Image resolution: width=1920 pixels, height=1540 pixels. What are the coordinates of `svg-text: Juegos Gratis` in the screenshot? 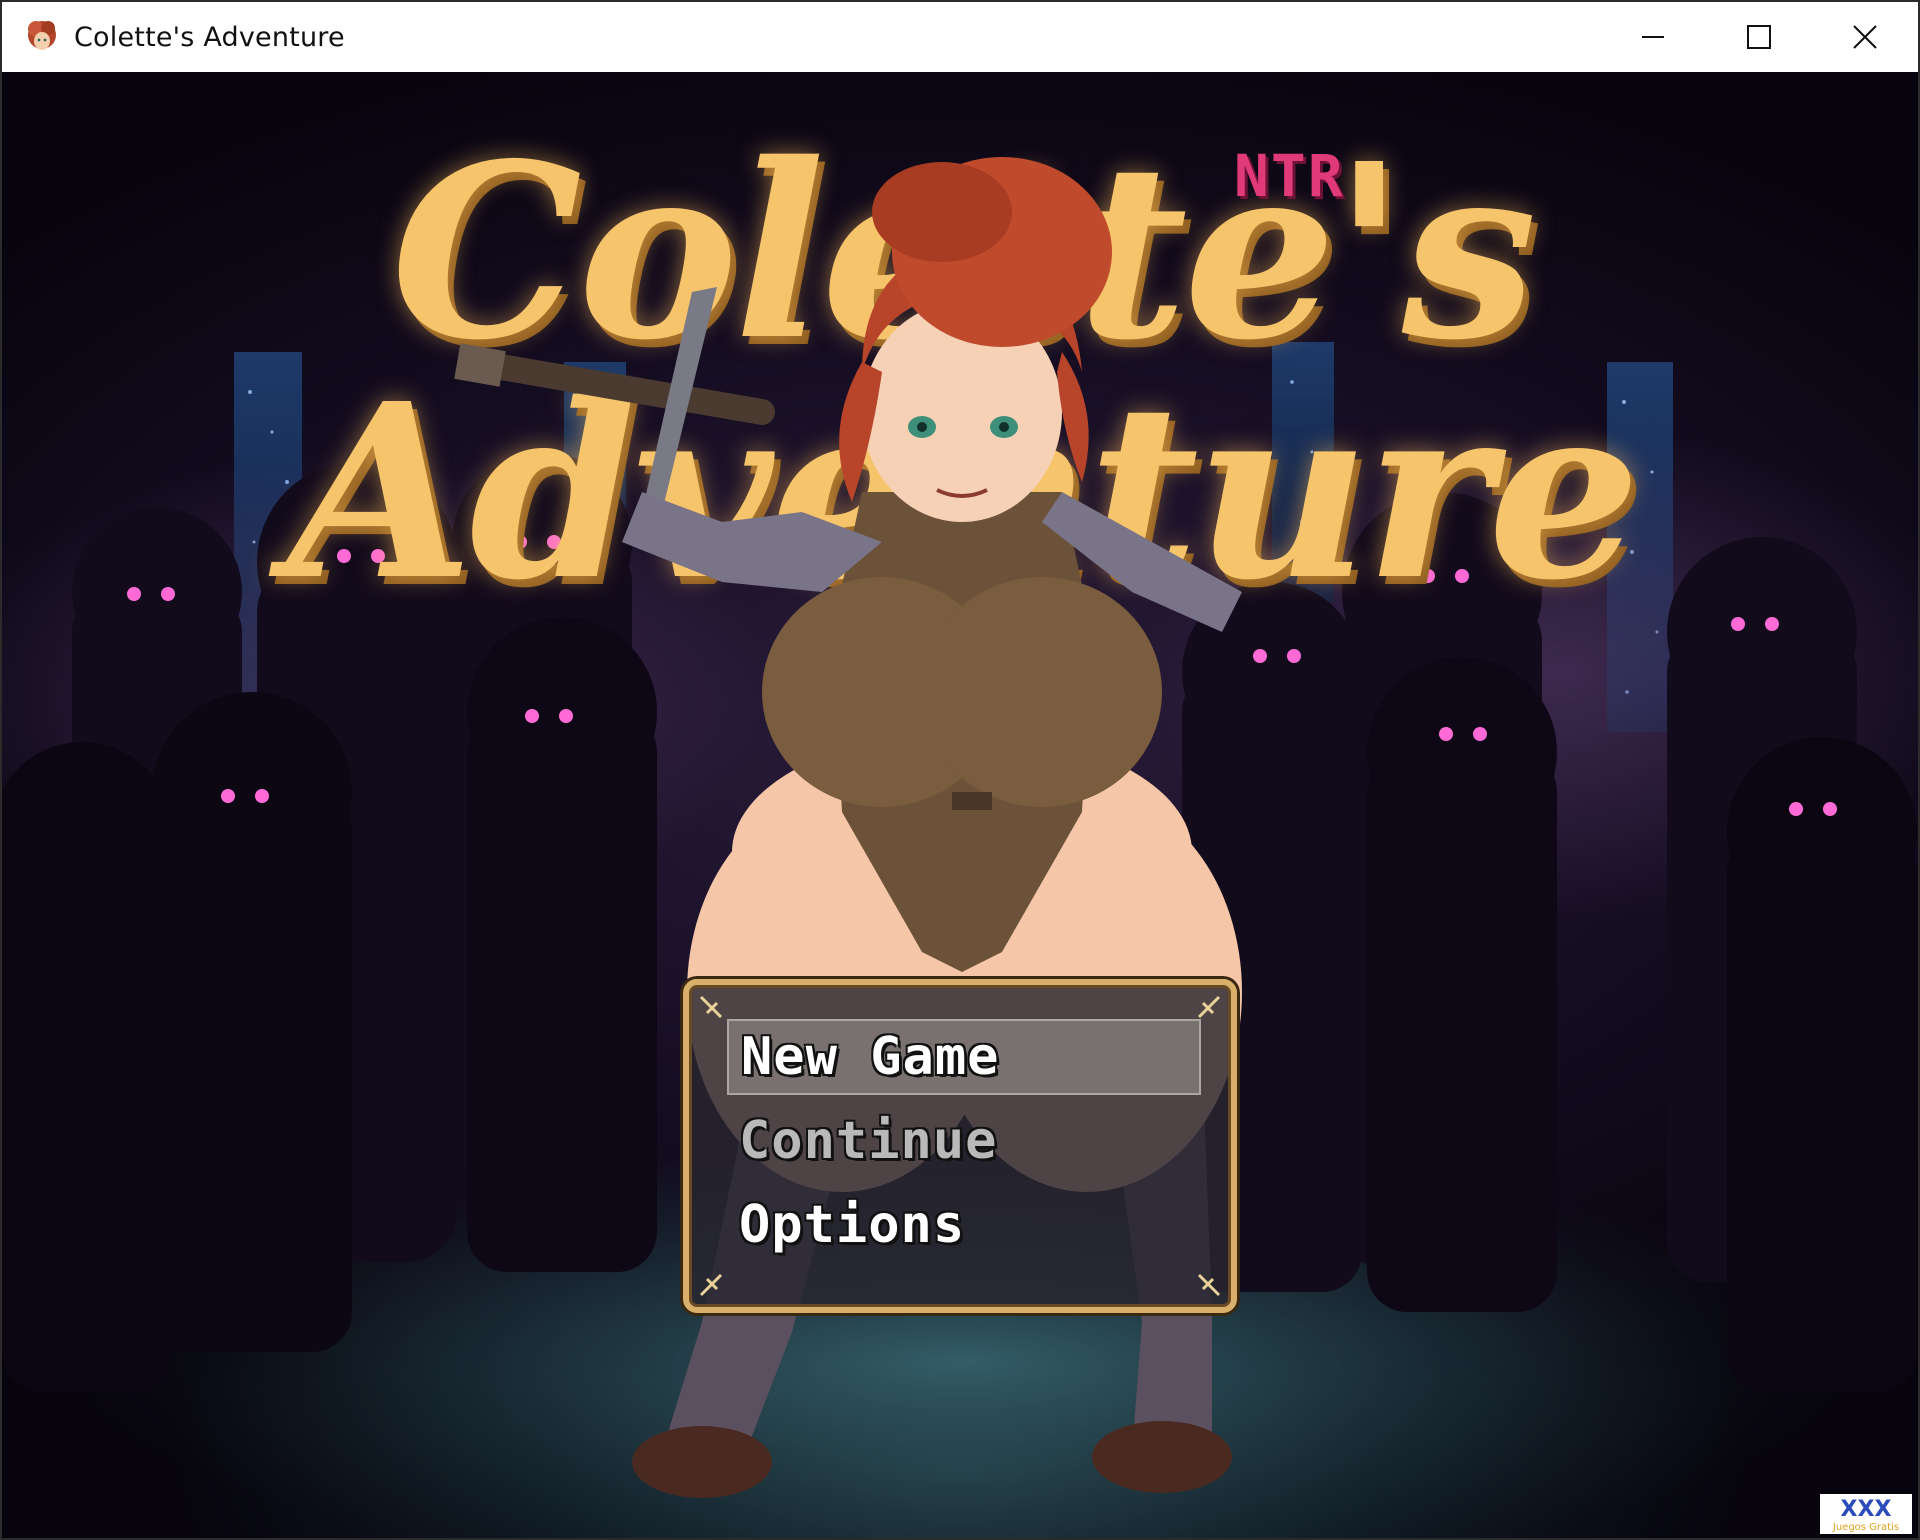 It's located at (1865, 1527).